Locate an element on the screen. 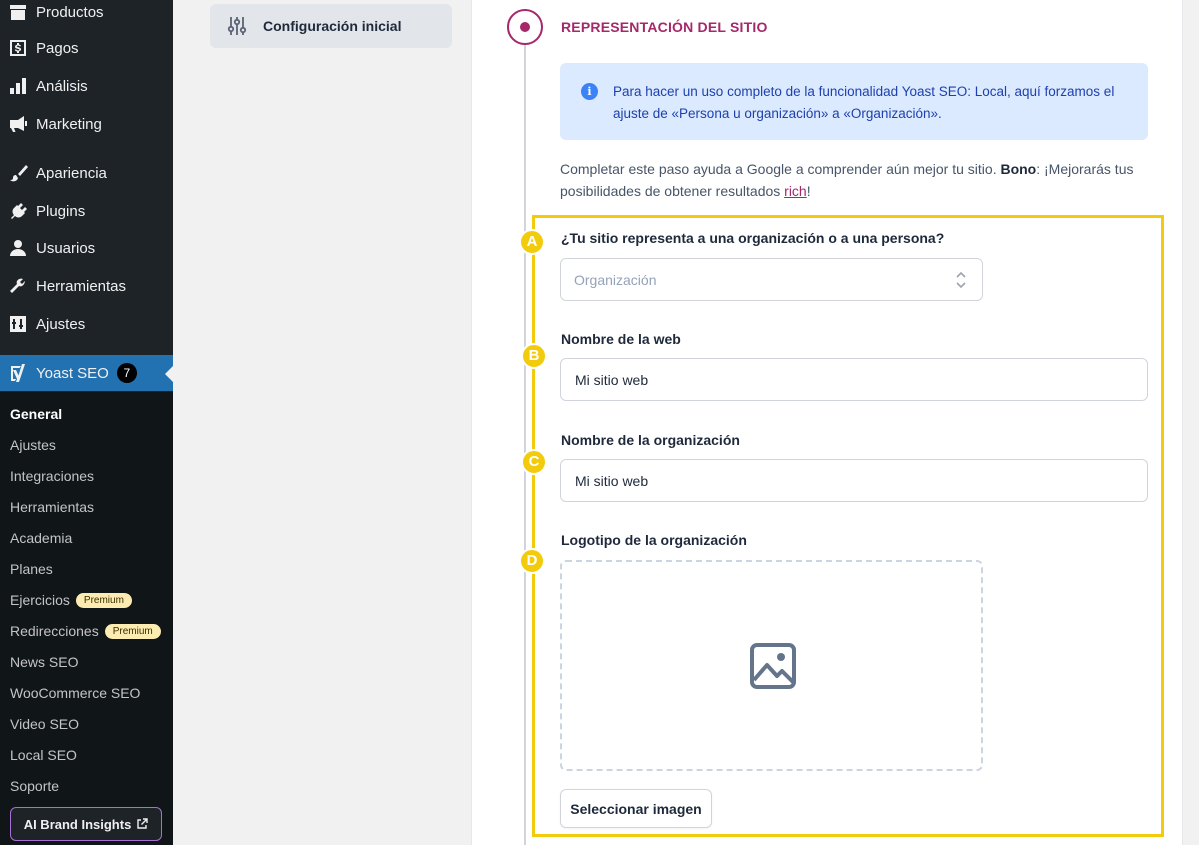 Image resolution: width=1199 pixels, height=845 pixels. ai-brand-insights-button: AI Brand Insights is located at coordinates (86, 824).